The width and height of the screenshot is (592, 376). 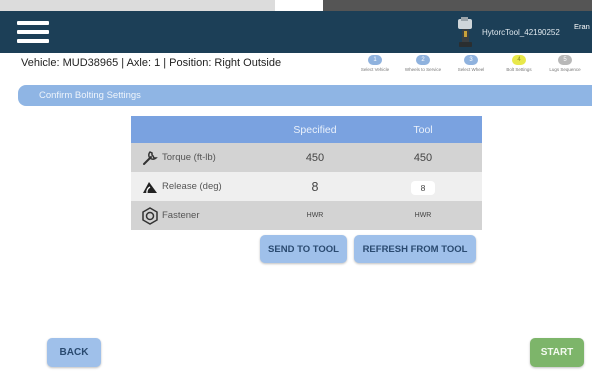 What do you see at coordinates (33, 32) in the screenshot?
I see `hamburger-menu-icon` at bounding box center [33, 32].